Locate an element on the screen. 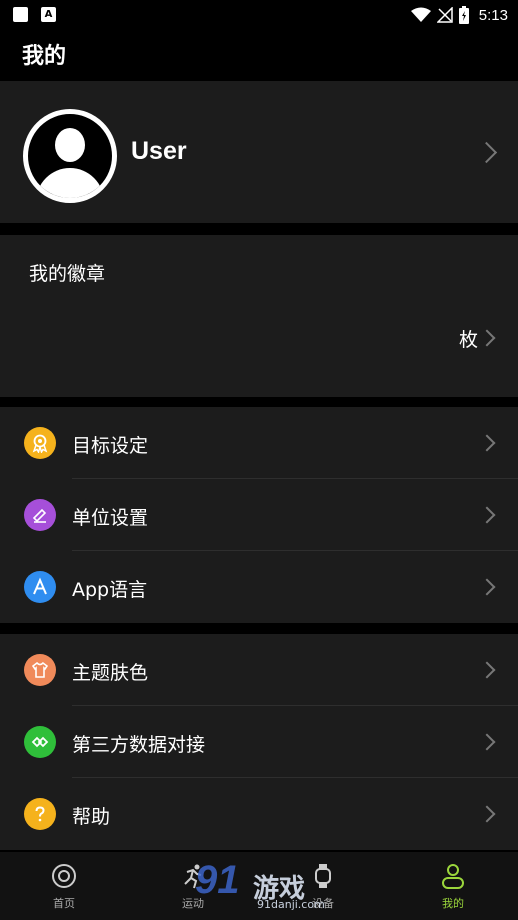  link-icon is located at coordinates (40, 742).